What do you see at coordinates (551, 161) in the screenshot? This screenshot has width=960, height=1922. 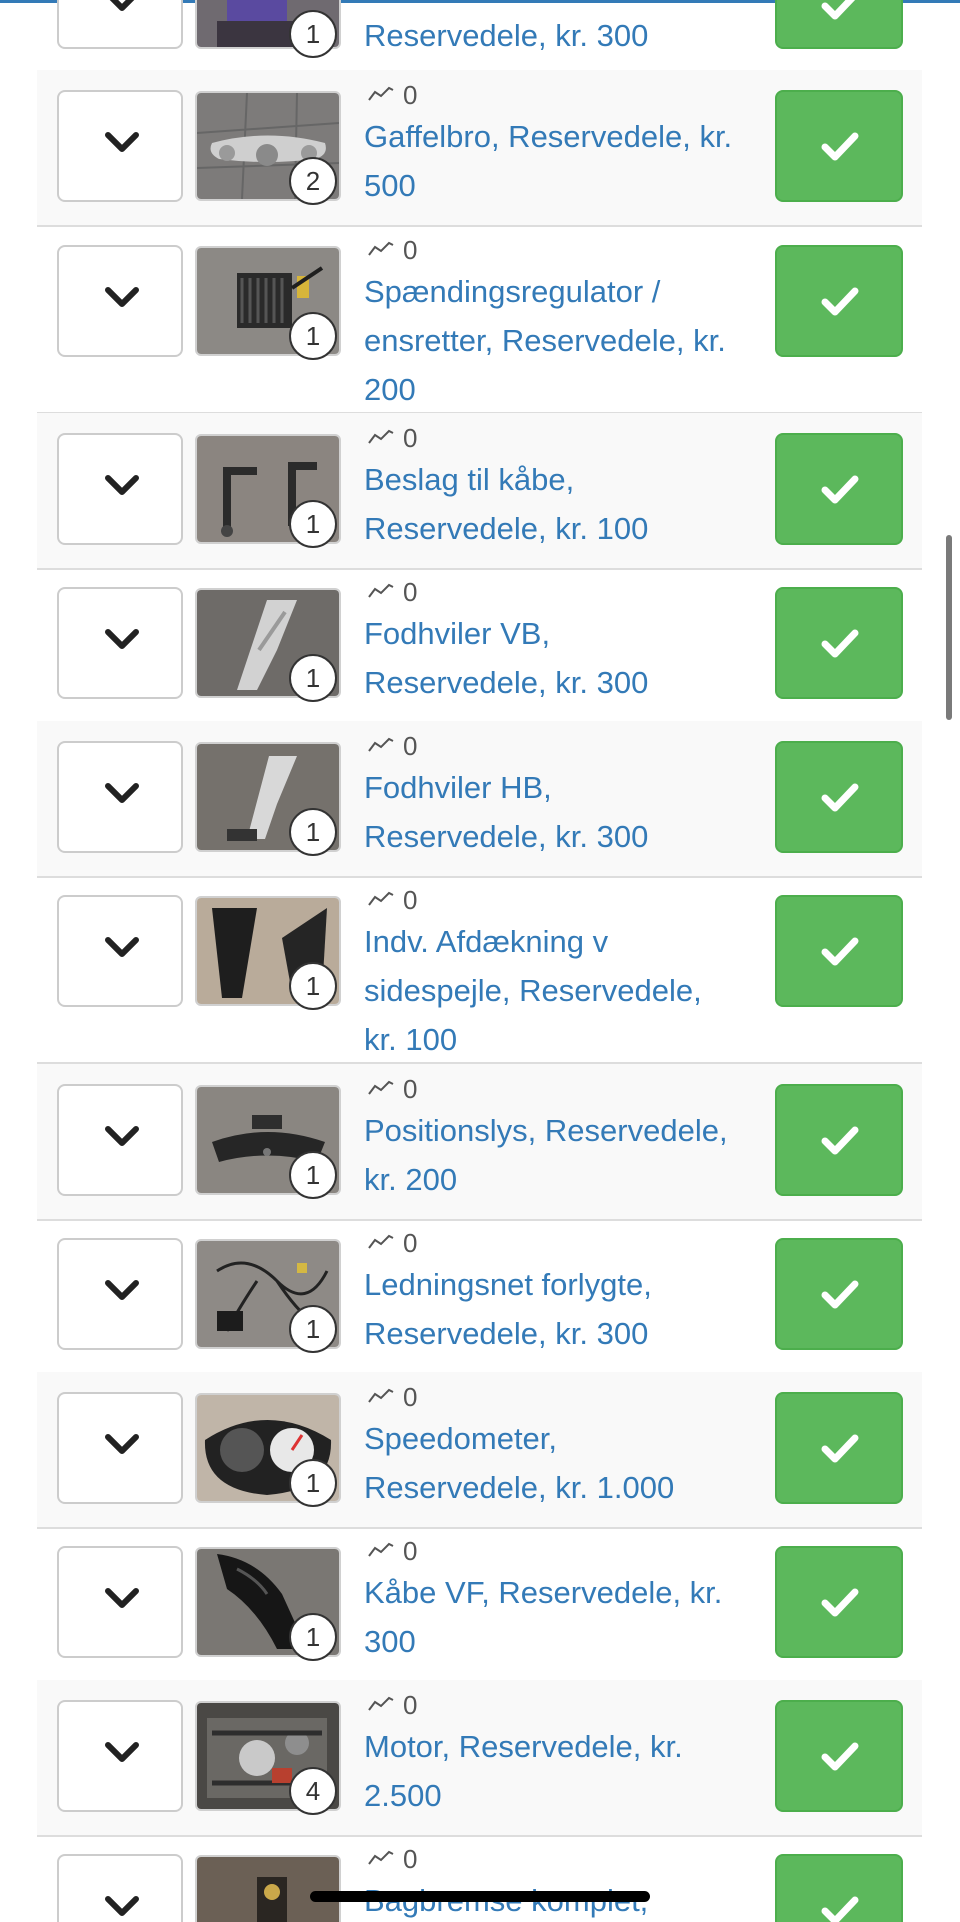 I see `listing-title-link: Gaffelbro, Reservedele, kr. 500` at bounding box center [551, 161].